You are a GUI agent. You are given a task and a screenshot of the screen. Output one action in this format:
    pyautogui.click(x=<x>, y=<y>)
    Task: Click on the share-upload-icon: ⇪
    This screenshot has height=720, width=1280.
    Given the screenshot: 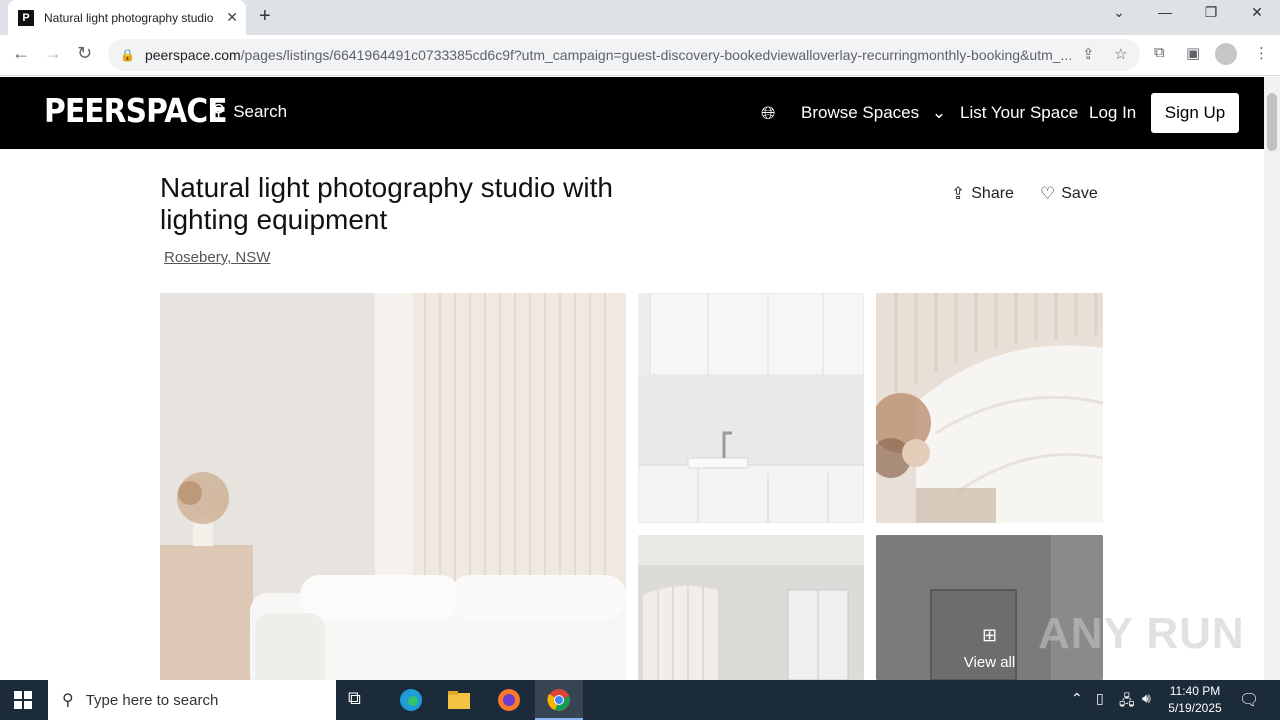 What is the action you would take?
    pyautogui.click(x=958, y=193)
    